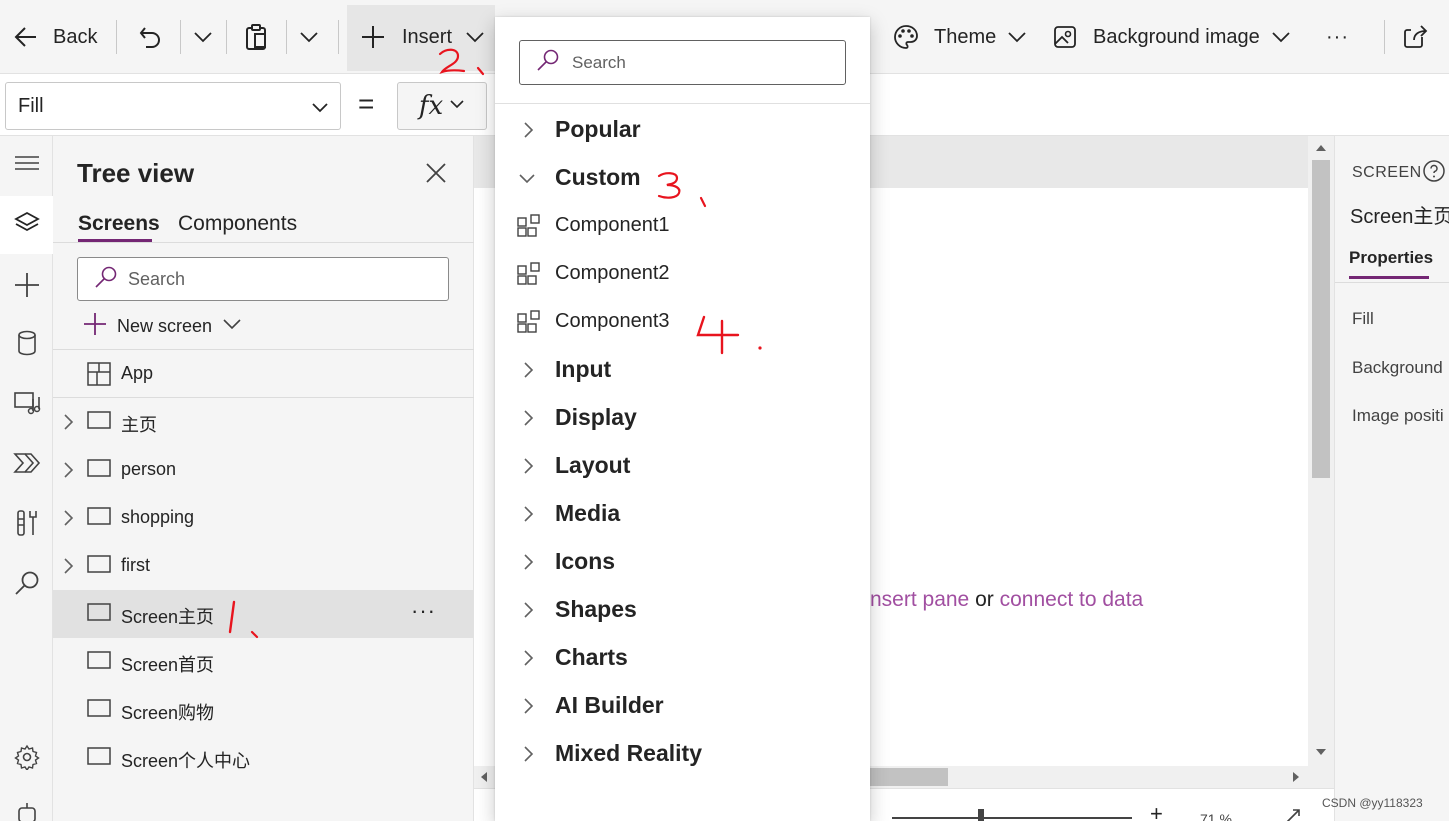 This screenshot has height=821, width=1449. What do you see at coordinates (484, 777) in the screenshot?
I see `scroll-left-icon` at bounding box center [484, 777].